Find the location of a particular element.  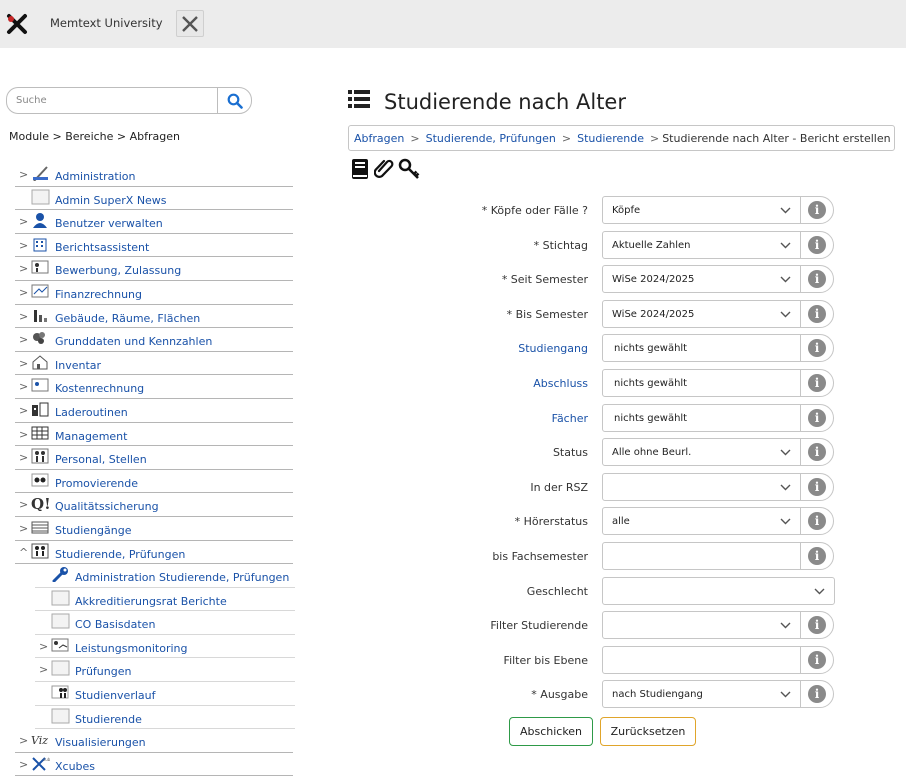

field-select: Aktuelle Zahlen is located at coordinates (701, 245).